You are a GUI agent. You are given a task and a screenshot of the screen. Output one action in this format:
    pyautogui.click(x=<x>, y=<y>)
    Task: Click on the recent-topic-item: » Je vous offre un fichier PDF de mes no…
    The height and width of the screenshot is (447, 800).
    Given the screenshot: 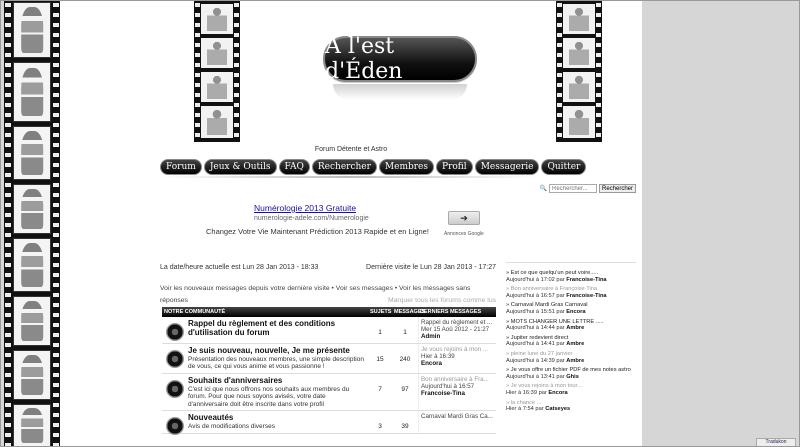 What is the action you would take?
    pyautogui.click(x=571, y=373)
    